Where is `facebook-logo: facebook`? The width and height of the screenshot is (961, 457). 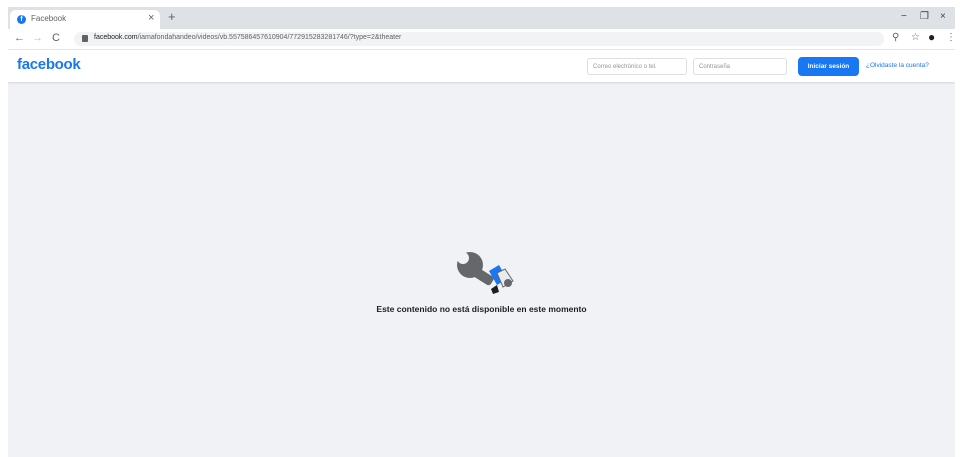
facebook-logo: facebook is located at coordinates (49, 64).